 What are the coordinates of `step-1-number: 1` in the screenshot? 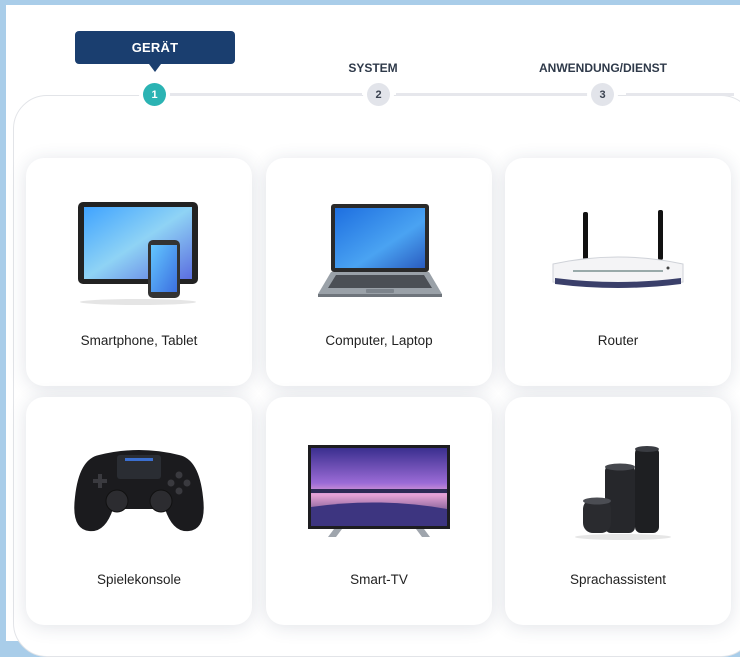 It's located at (154, 94).